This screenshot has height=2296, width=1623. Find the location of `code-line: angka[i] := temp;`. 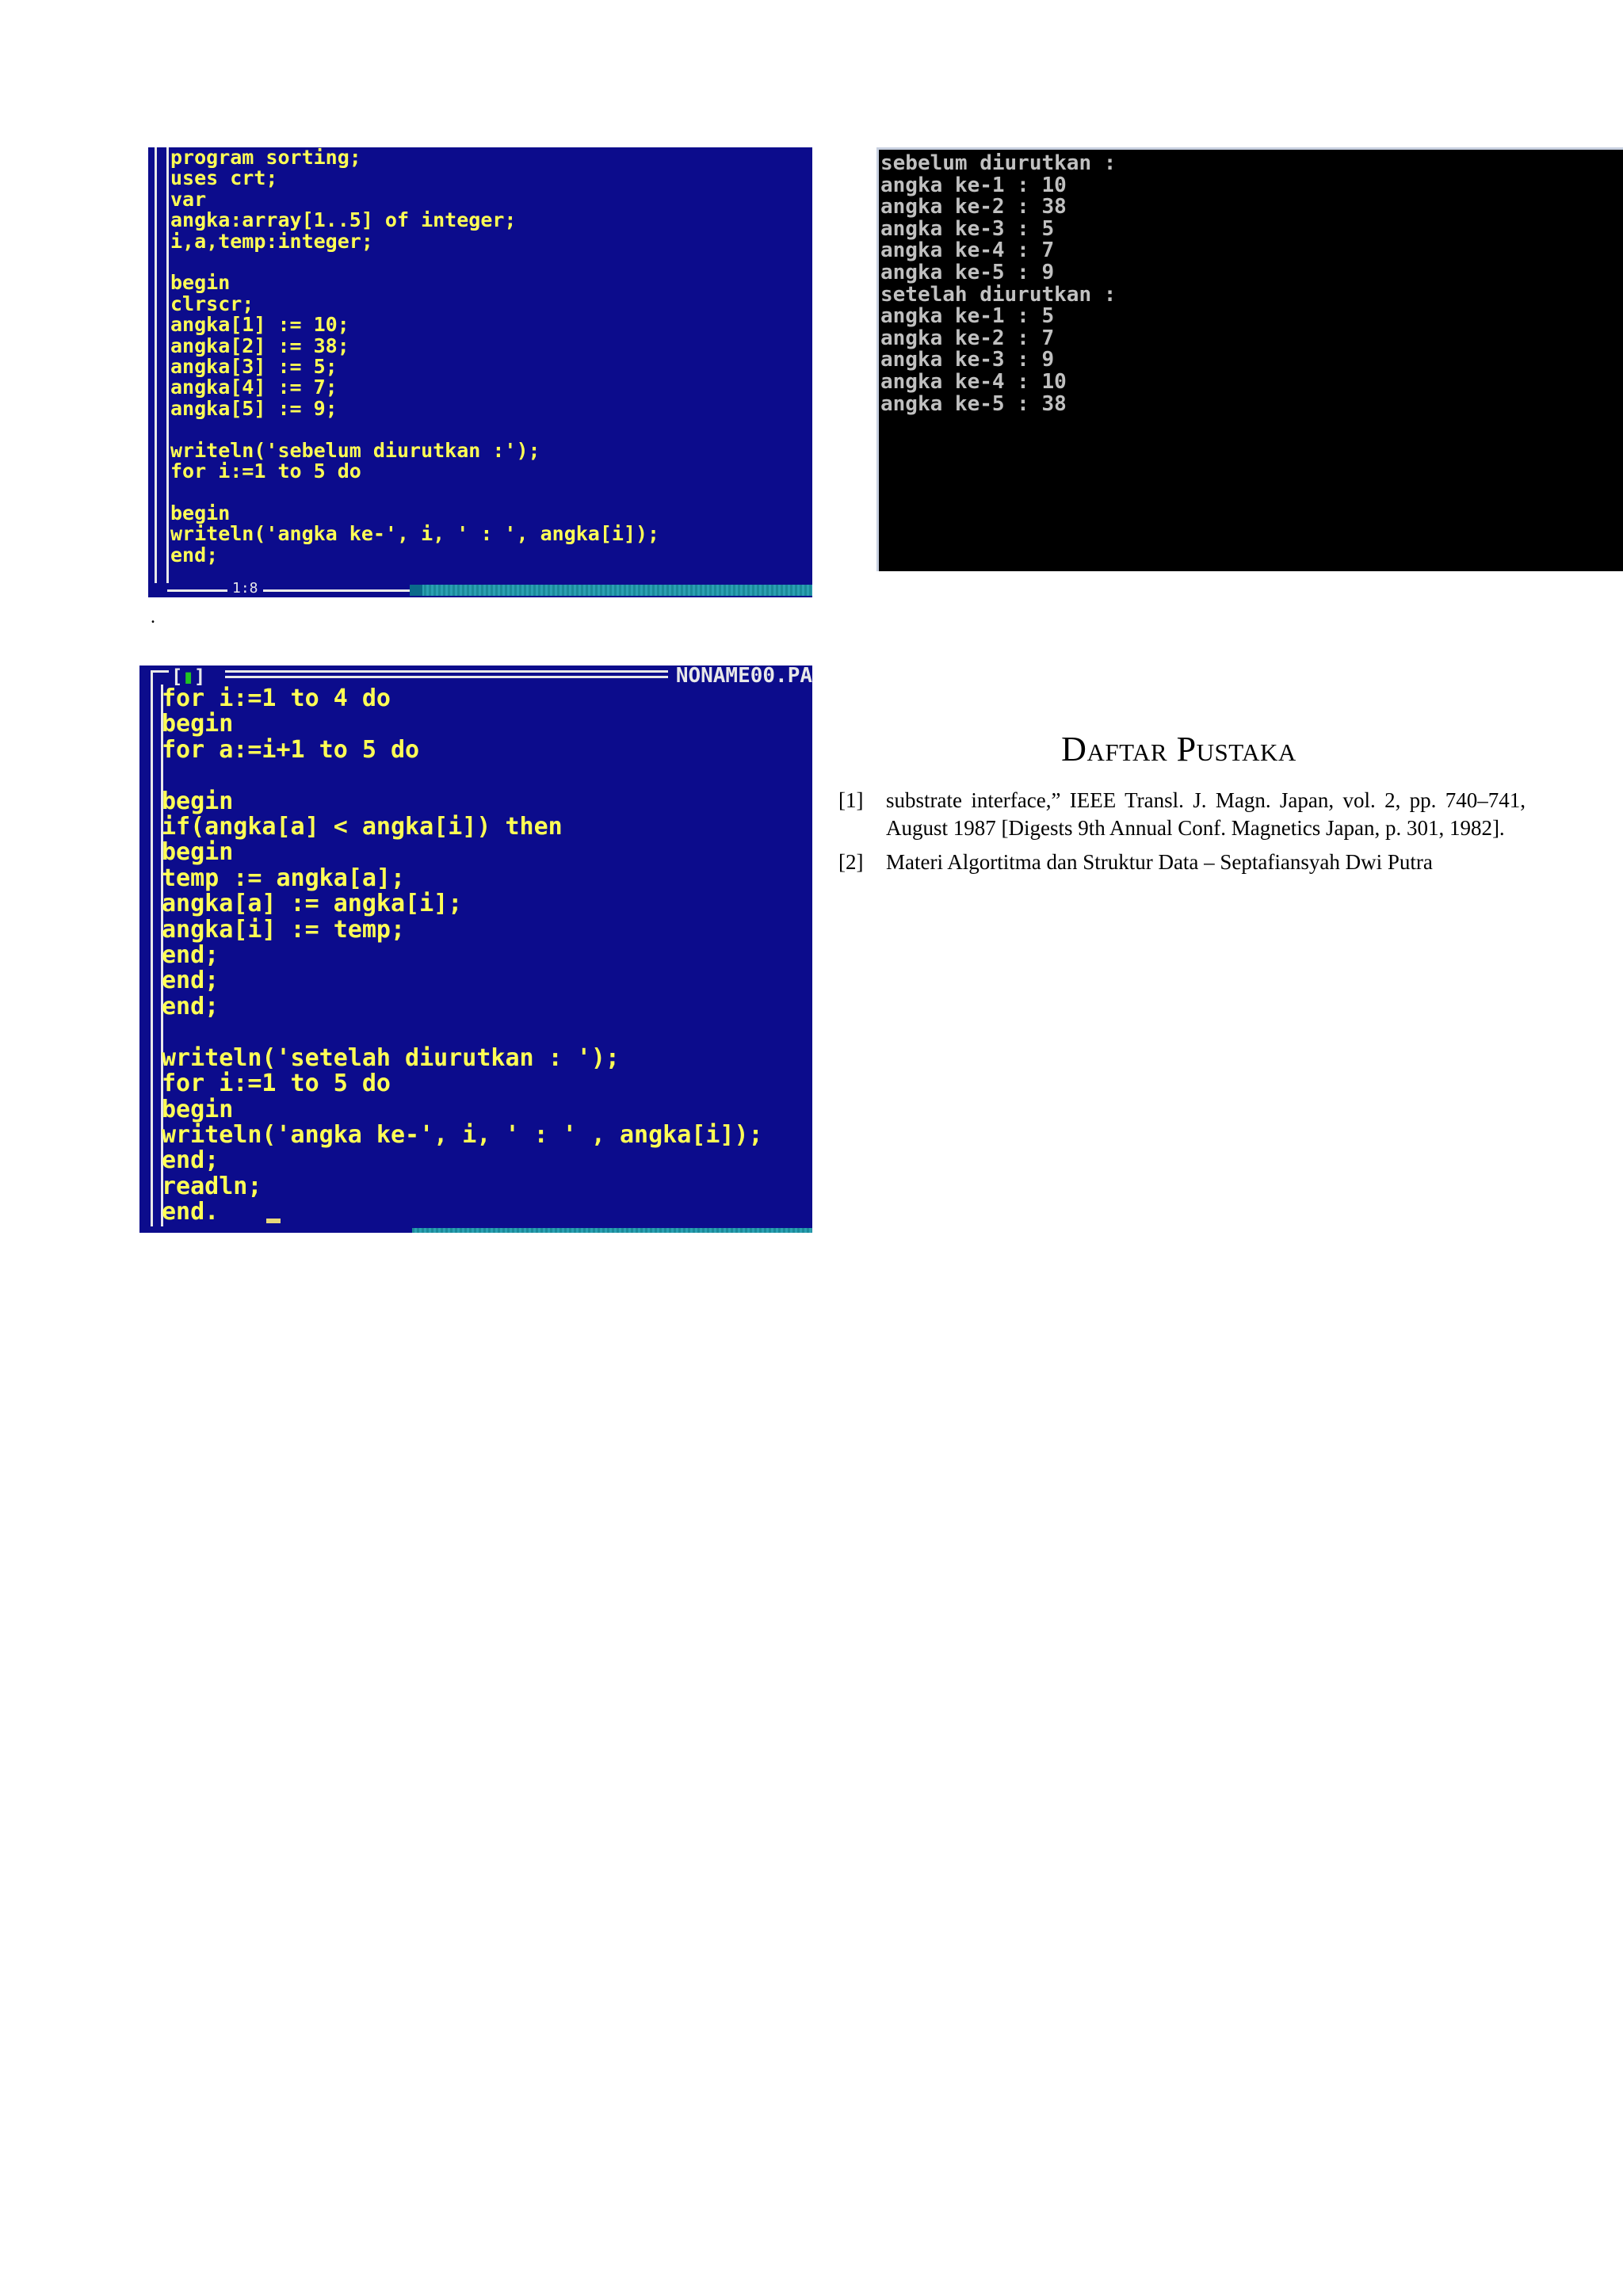

code-line: angka[i] := temp; is located at coordinates (284, 929).